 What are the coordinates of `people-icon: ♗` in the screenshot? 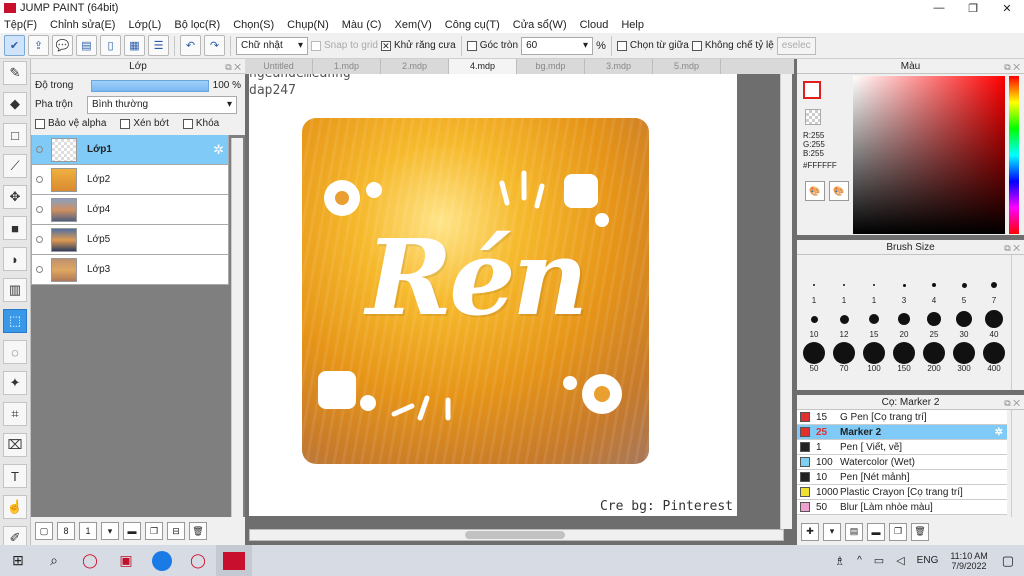 It's located at (839, 561).